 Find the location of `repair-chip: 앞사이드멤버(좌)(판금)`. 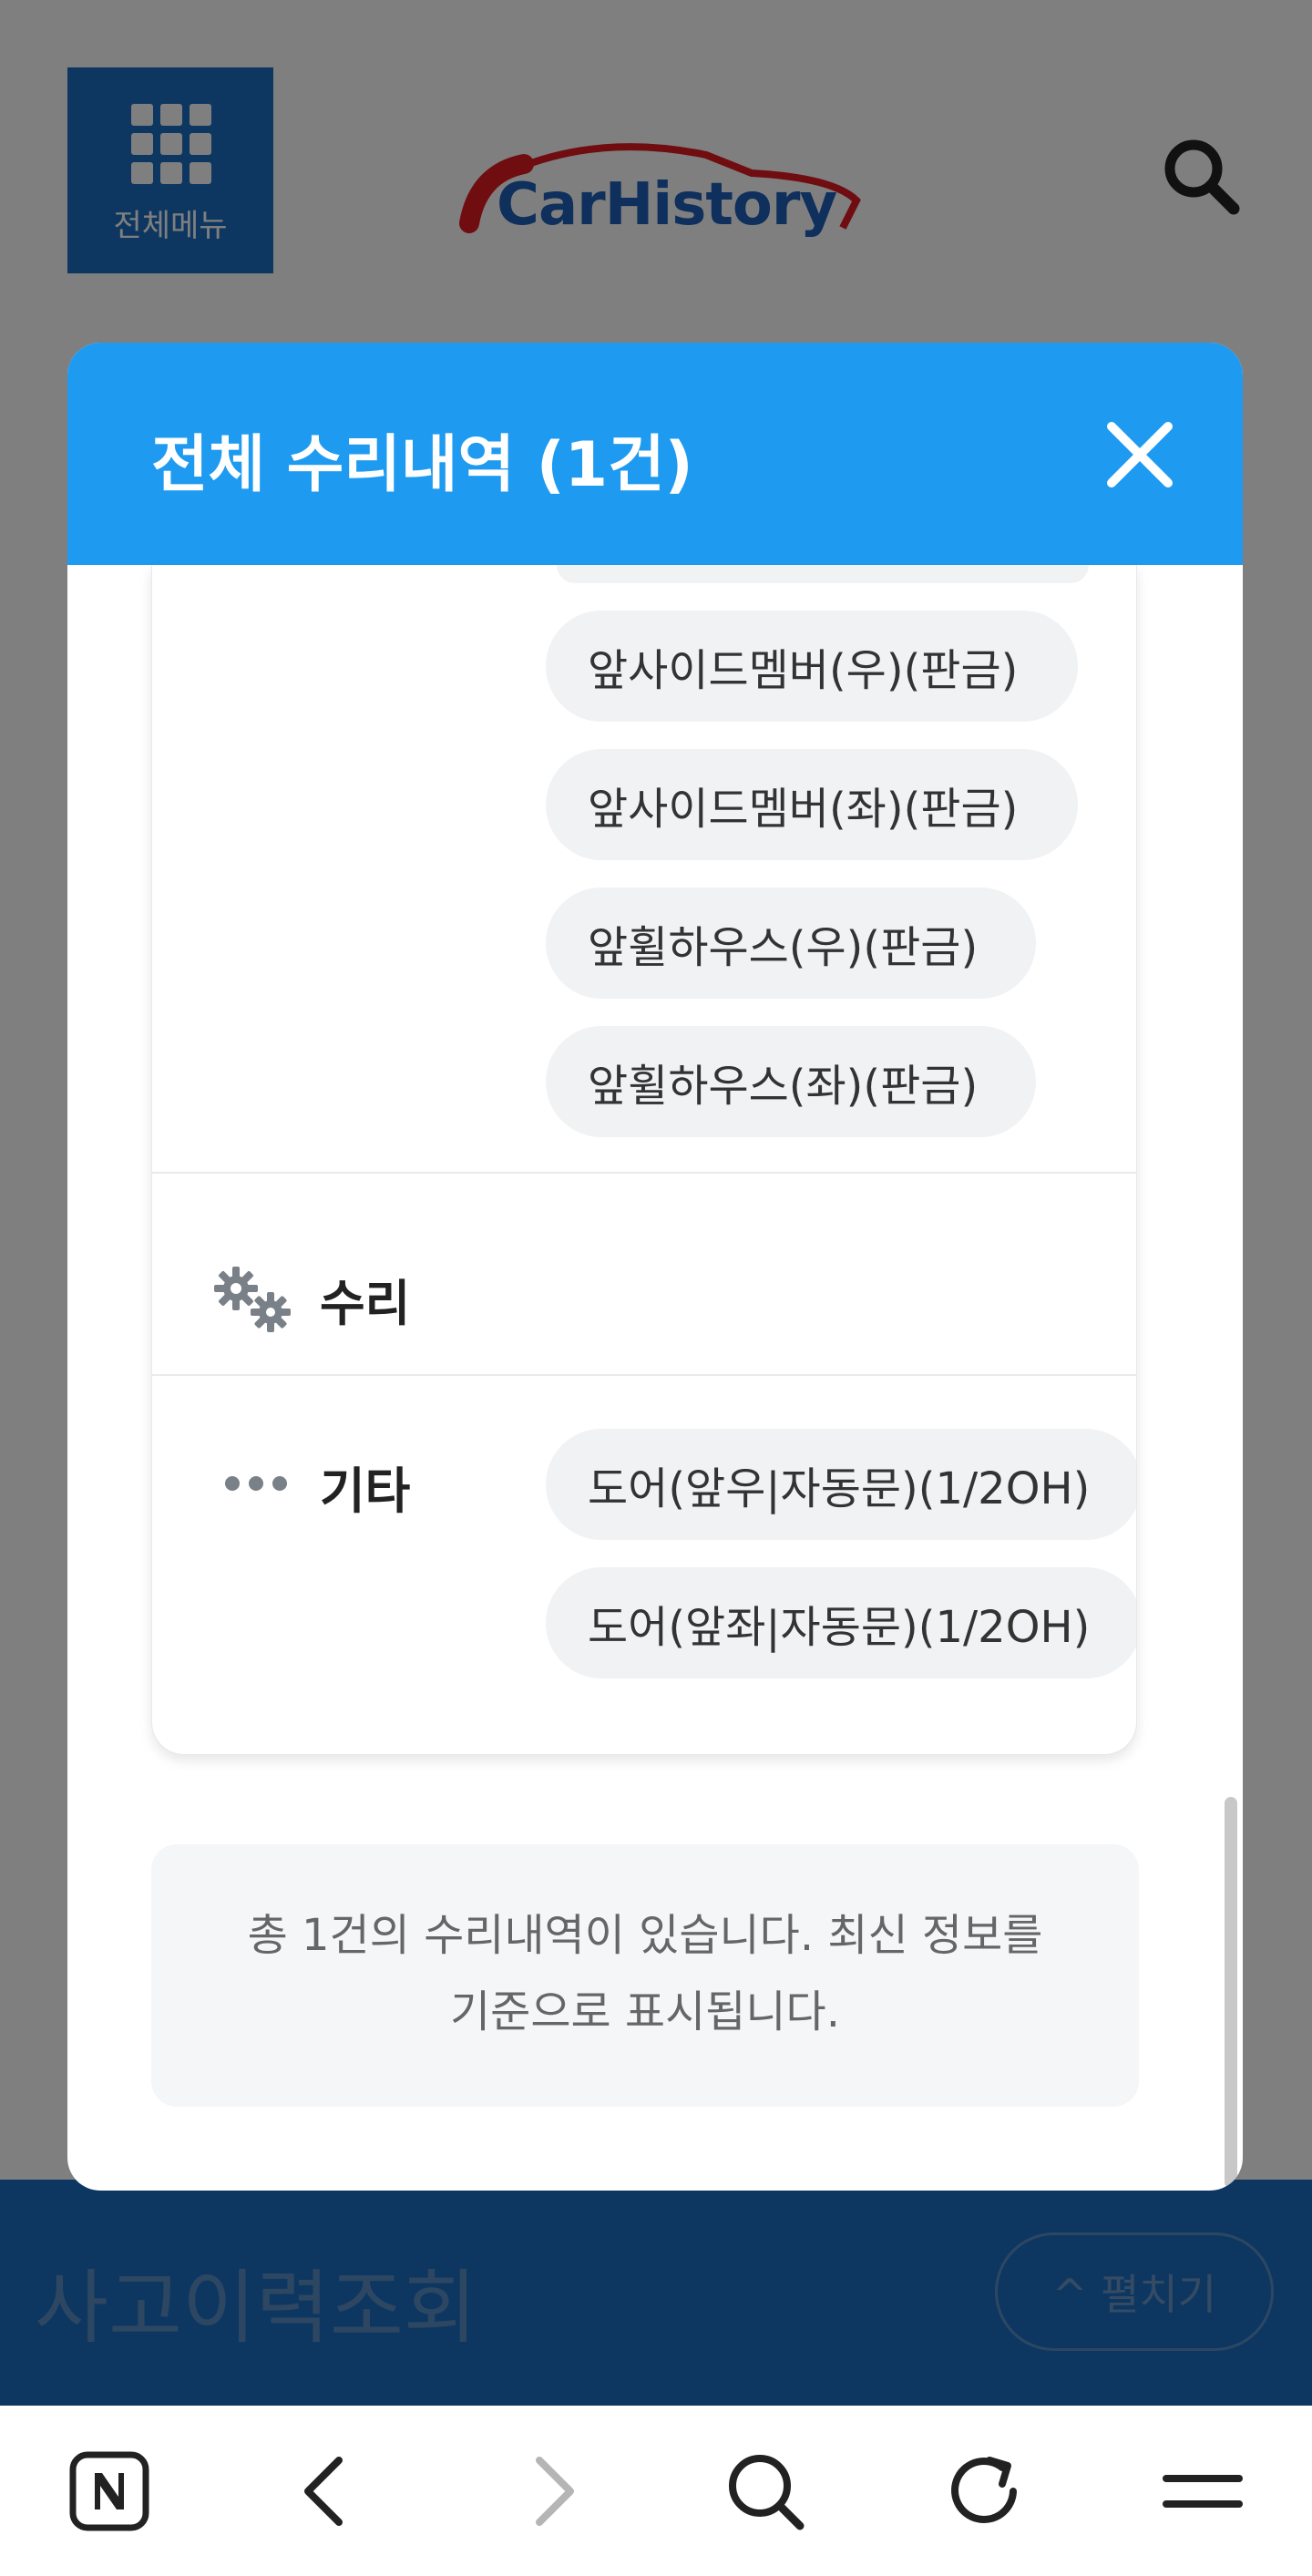

repair-chip: 앞사이드멤버(좌)(판금) is located at coordinates (812, 805).